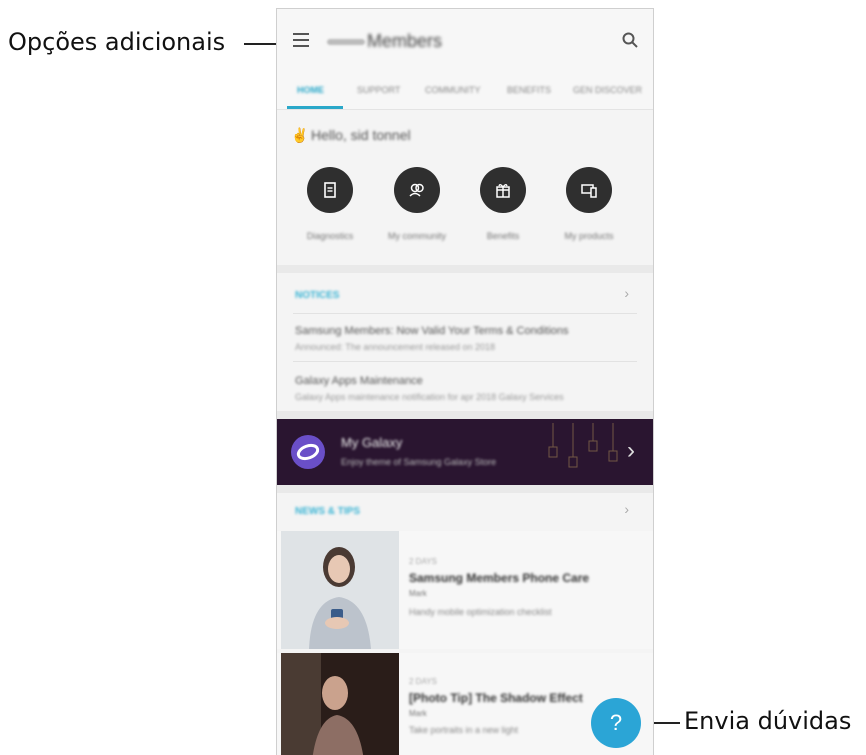 Image resolution: width=866 pixels, height=755 pixels. I want to click on quick-action-diagnostics: Diagnostics, so click(330, 204).